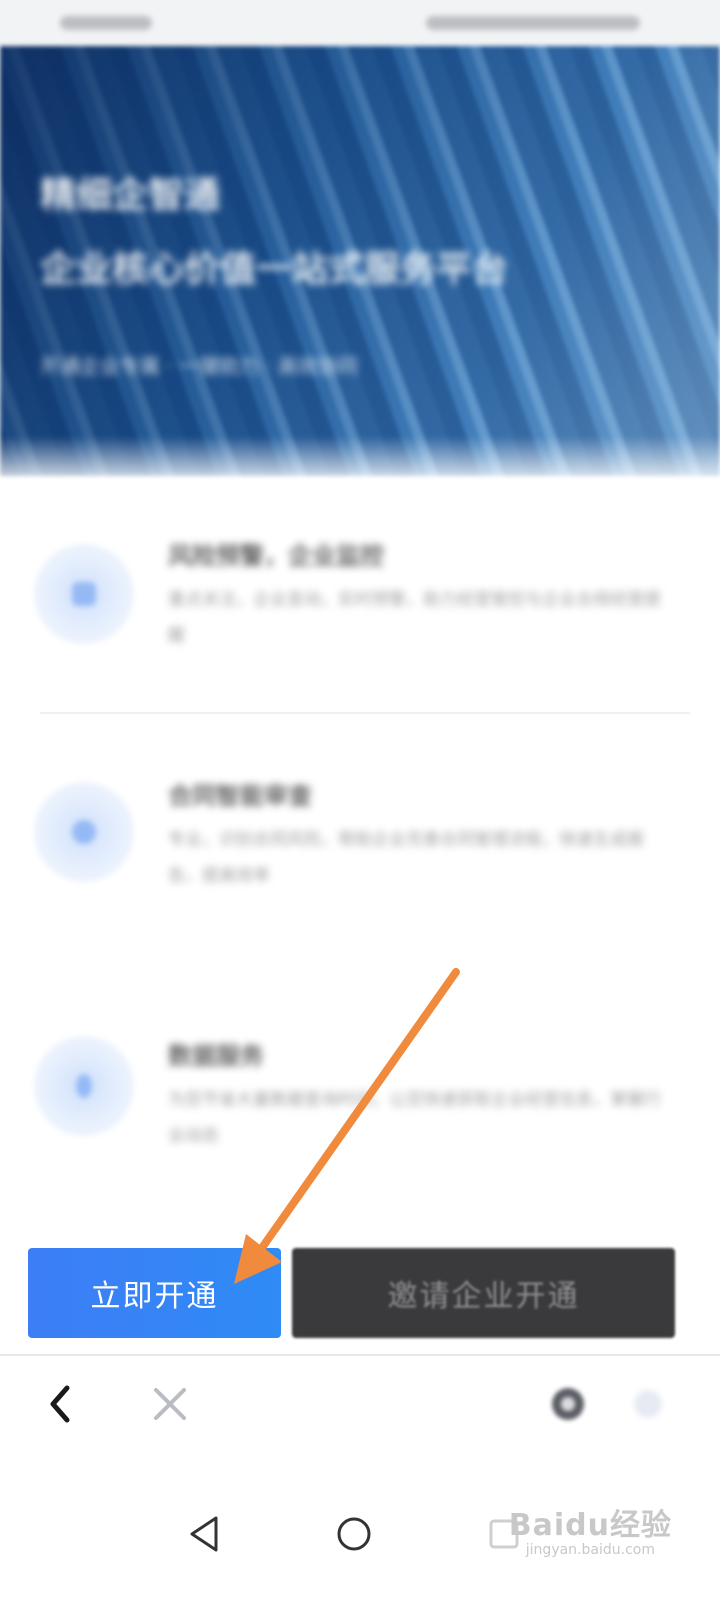  I want to click on info-icon, so click(84, 1086).